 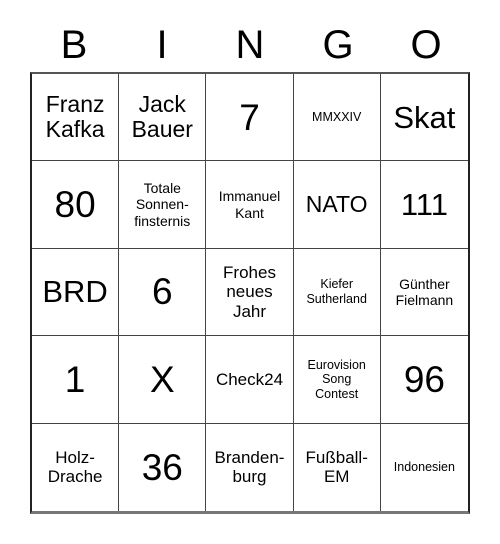 I want to click on bingo-cell: Fußball- EM, so click(x=337, y=467).